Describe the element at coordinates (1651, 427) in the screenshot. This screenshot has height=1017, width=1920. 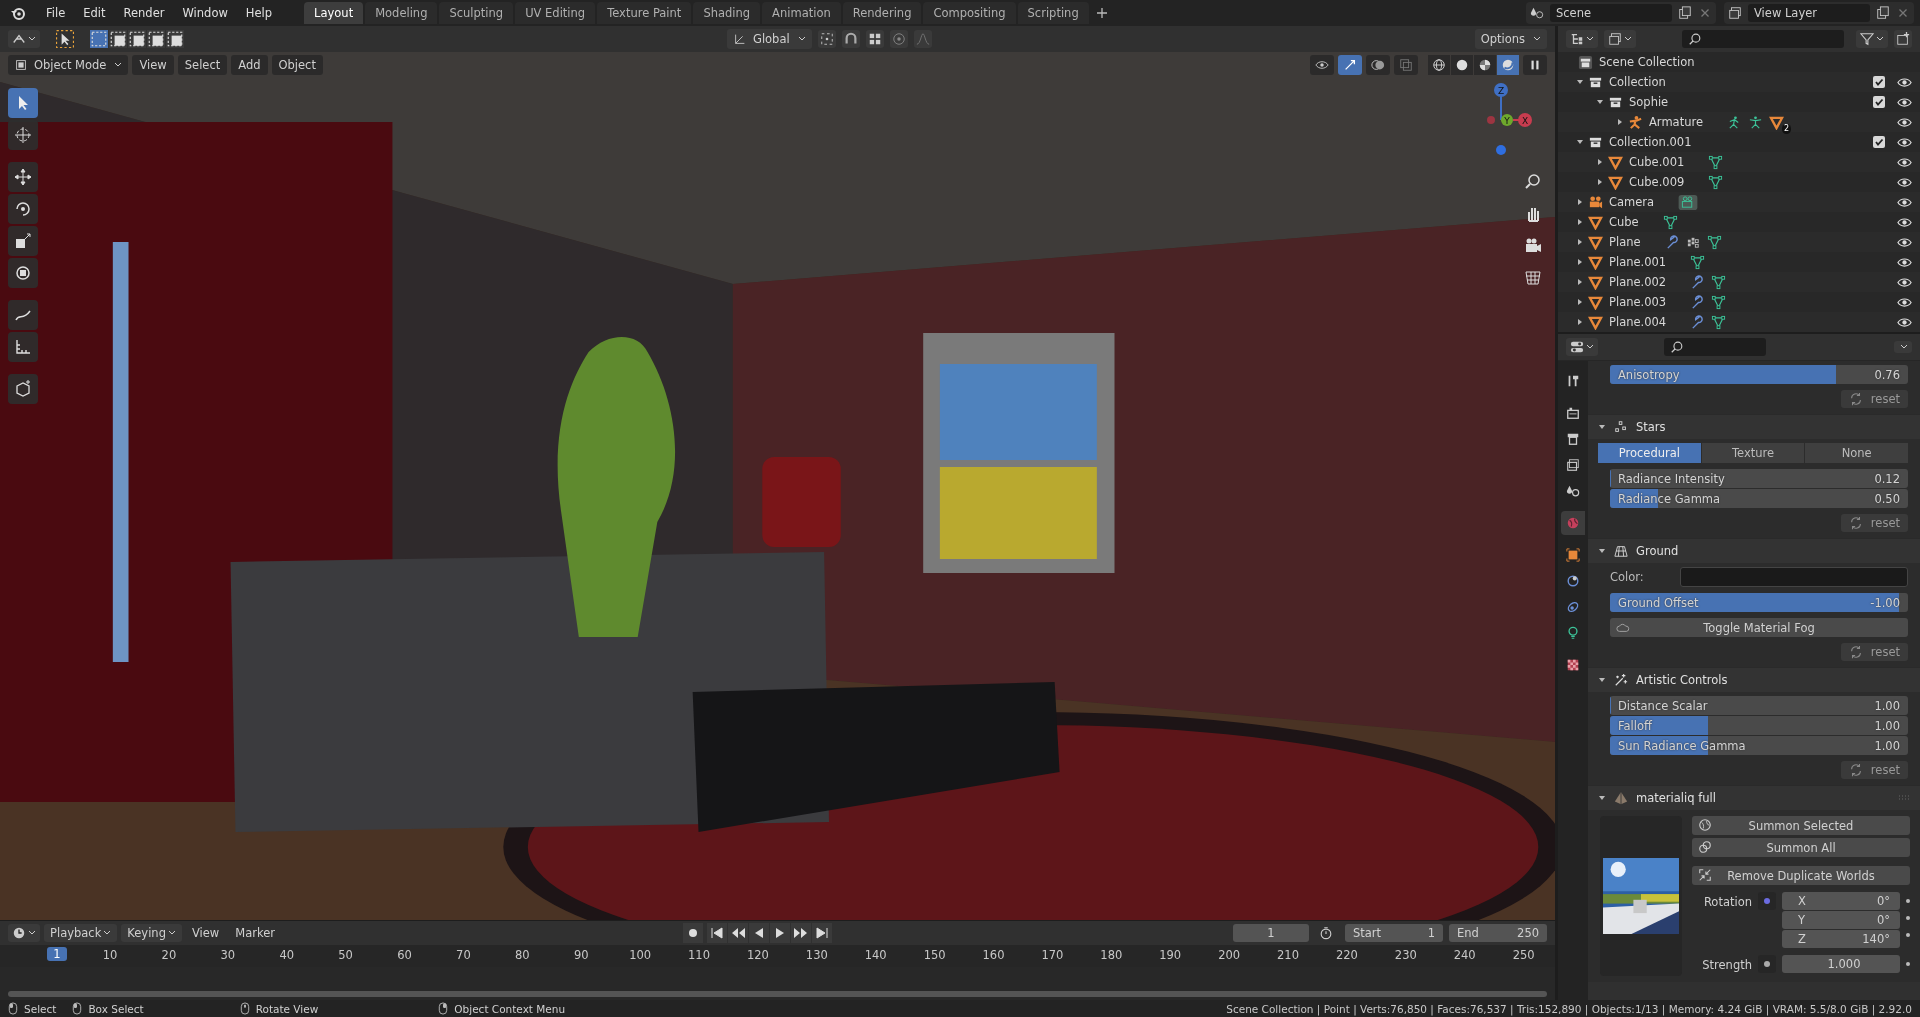
I see `panel-title: Stars` at that location.